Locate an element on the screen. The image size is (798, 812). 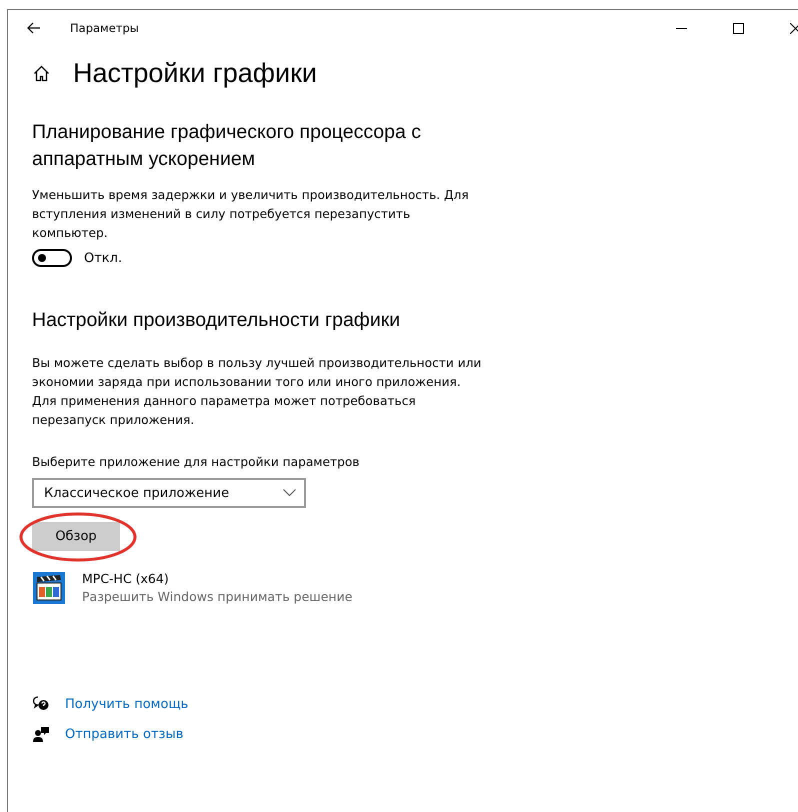
toggle-switch is located at coordinates (52, 258).